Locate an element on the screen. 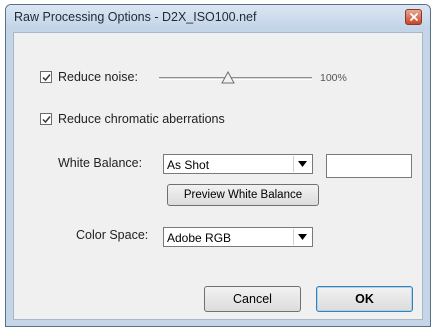 The width and height of the screenshot is (444, 331). cancel-button: Cancel is located at coordinates (252, 299).